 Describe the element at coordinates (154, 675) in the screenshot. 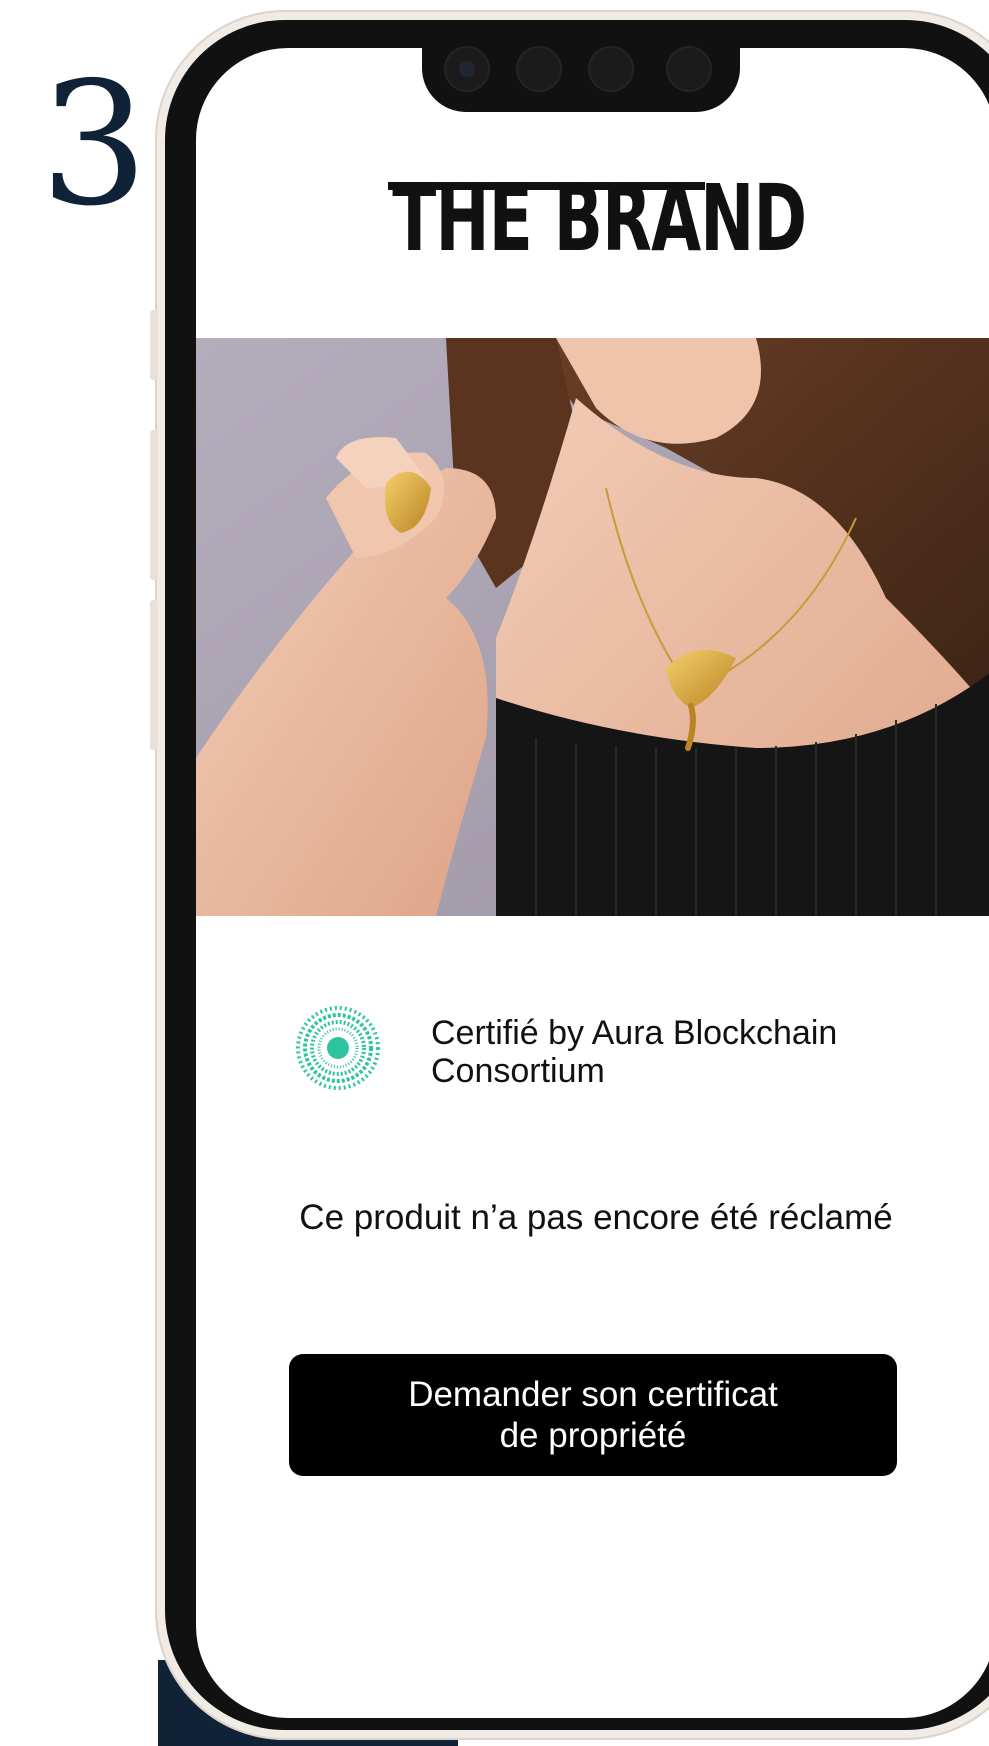

I see `phone-volume-down-button` at that location.